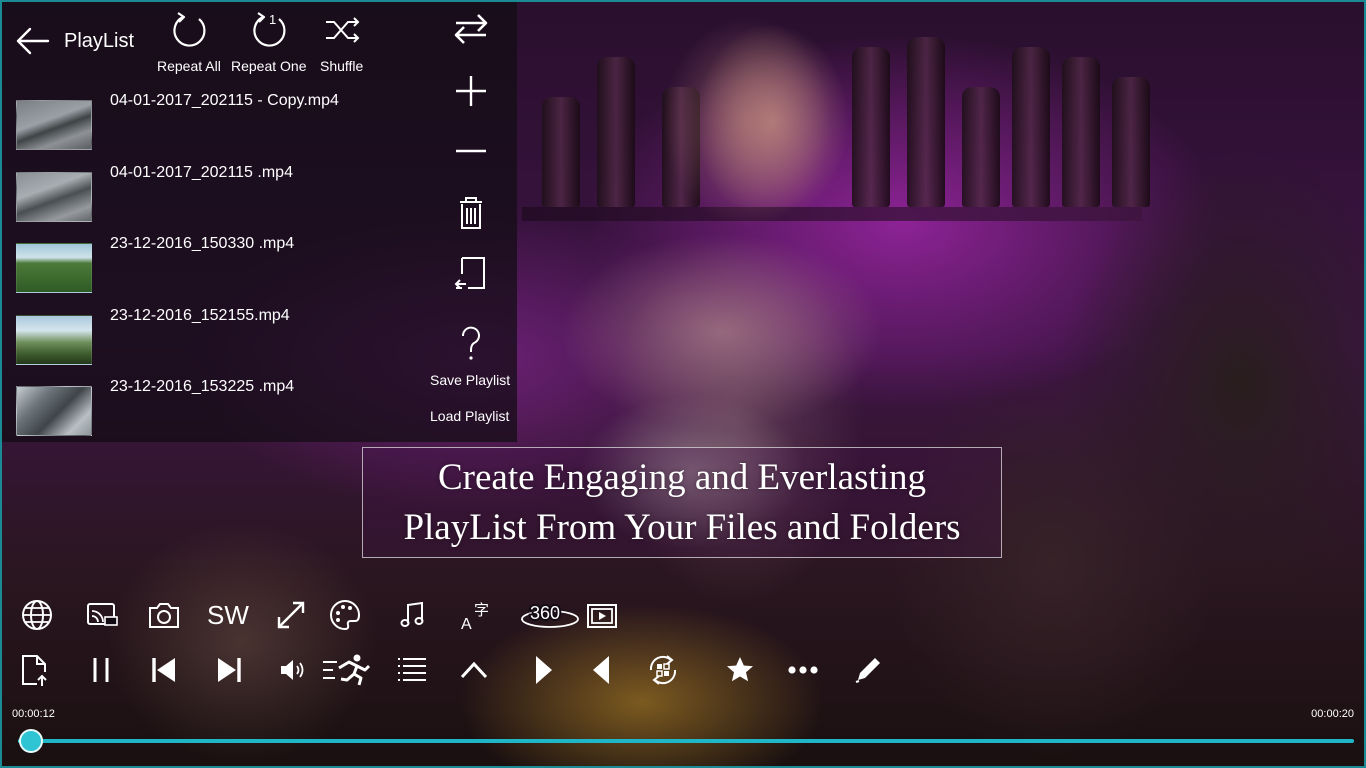 The image size is (1366, 768). What do you see at coordinates (33, 41) in the screenshot?
I see `back-arrow-icon` at bounding box center [33, 41].